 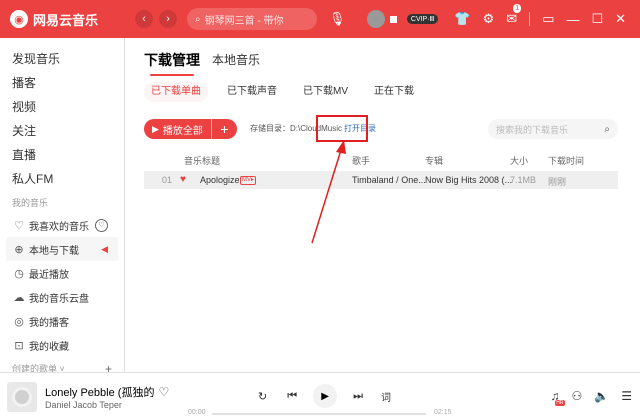 What do you see at coordinates (54, 251) in the screenshot?
I see `sidebar-item-label: 本地与下载` at bounding box center [54, 251].